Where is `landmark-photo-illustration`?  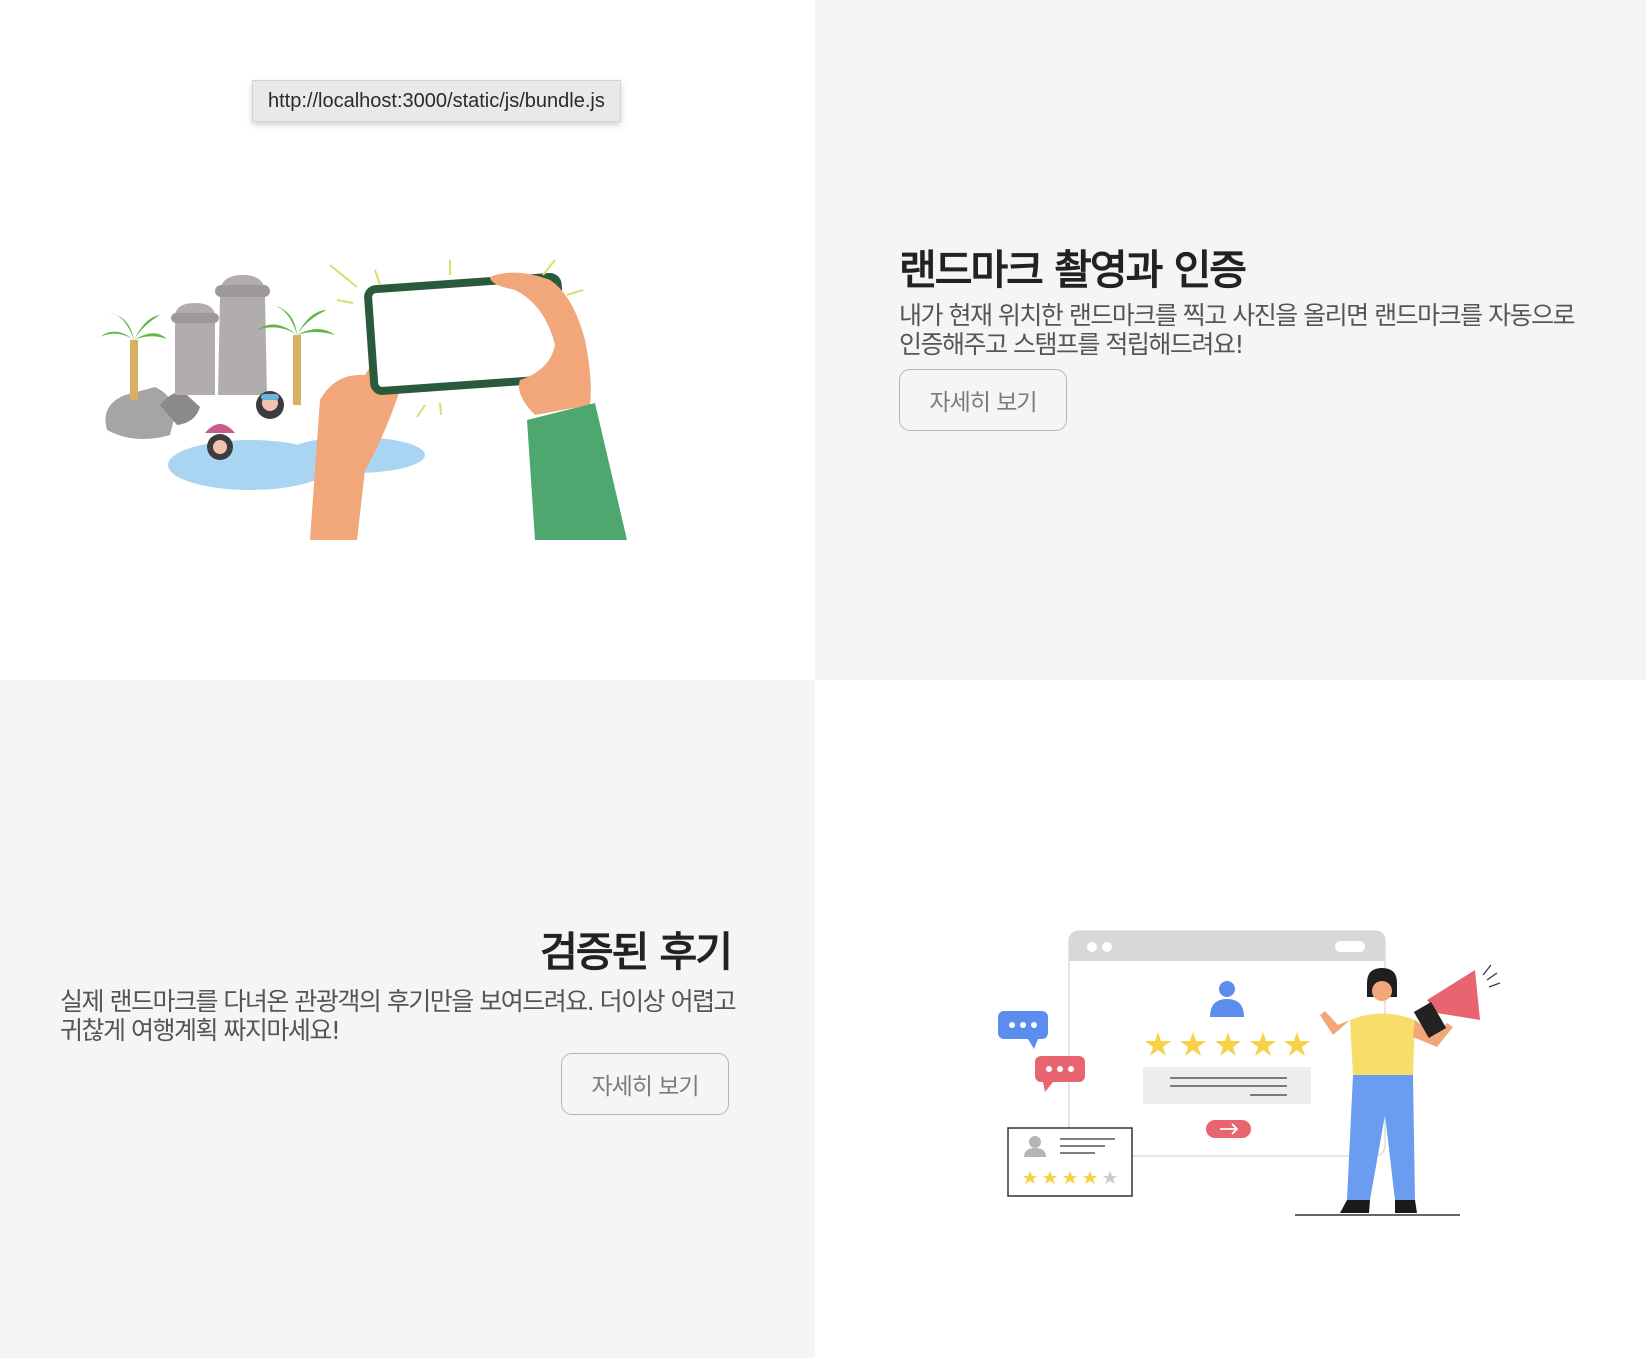 landmark-photo-illustration is located at coordinates (363, 399).